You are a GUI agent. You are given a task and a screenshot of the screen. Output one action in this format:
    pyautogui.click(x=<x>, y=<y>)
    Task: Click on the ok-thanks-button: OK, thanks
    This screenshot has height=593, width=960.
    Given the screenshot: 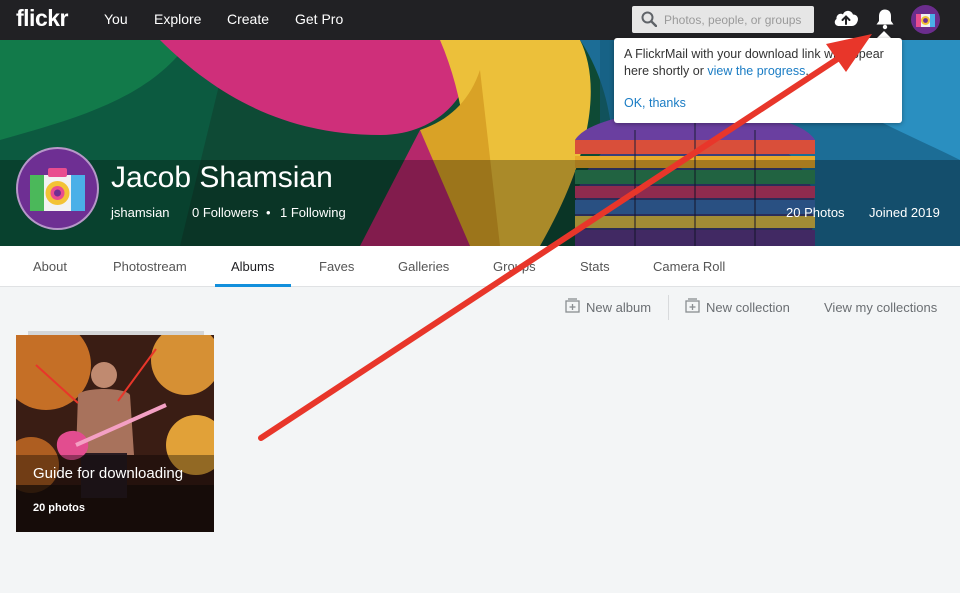 What is the action you would take?
    pyautogui.click(x=655, y=103)
    